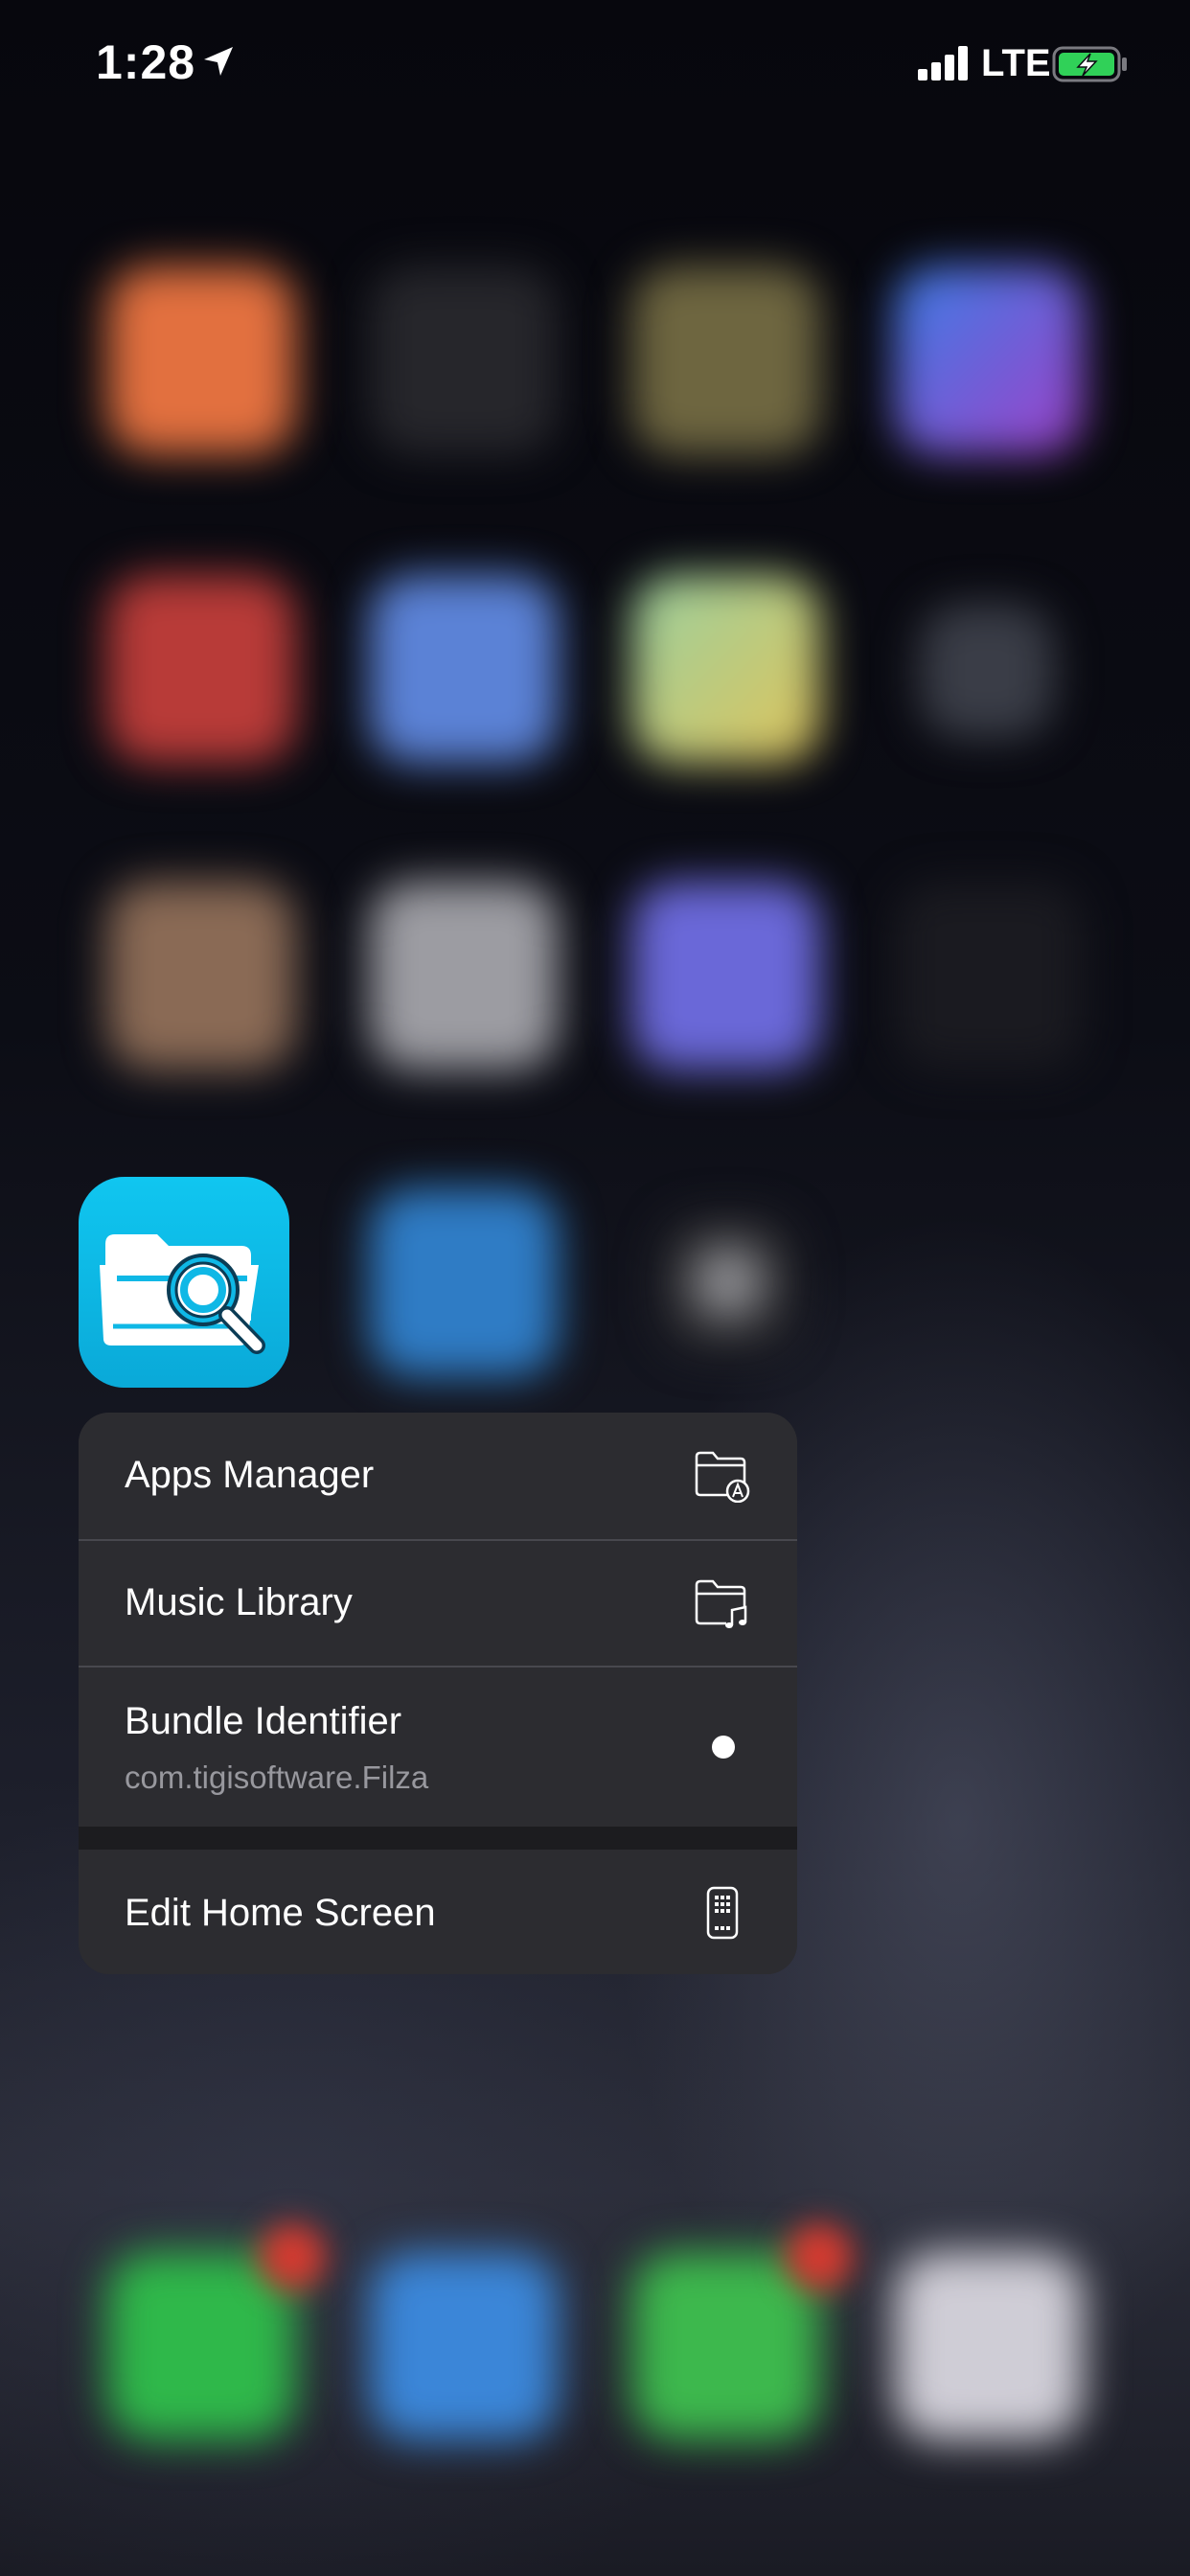 This screenshot has height=2576, width=1190. Describe the element at coordinates (438, 1476) in the screenshot. I see `menu-item-apps-manager: Apps Manager` at that location.